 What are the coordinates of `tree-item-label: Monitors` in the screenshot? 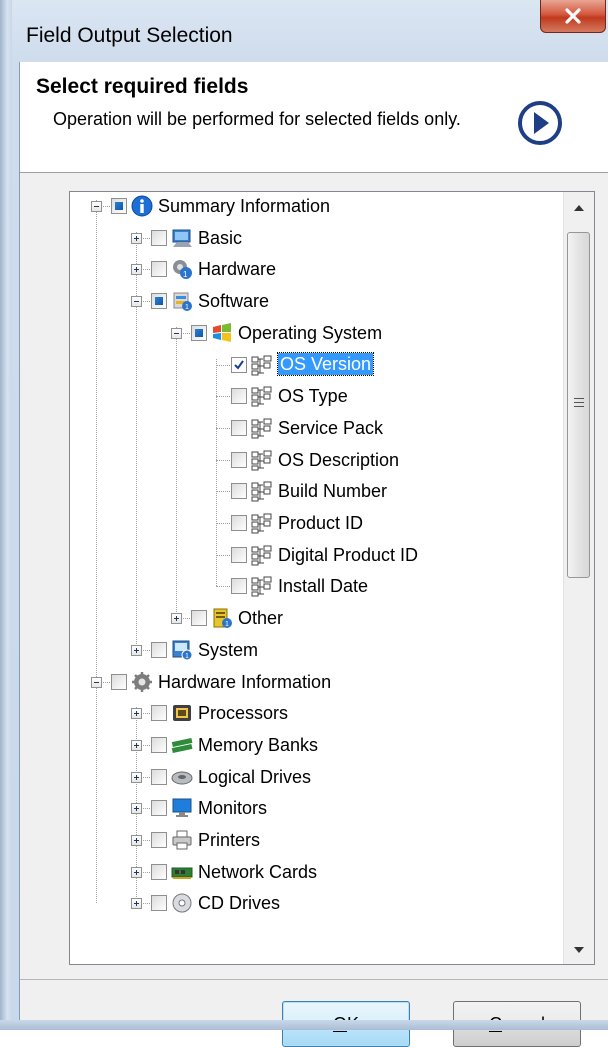 It's located at (233, 808).